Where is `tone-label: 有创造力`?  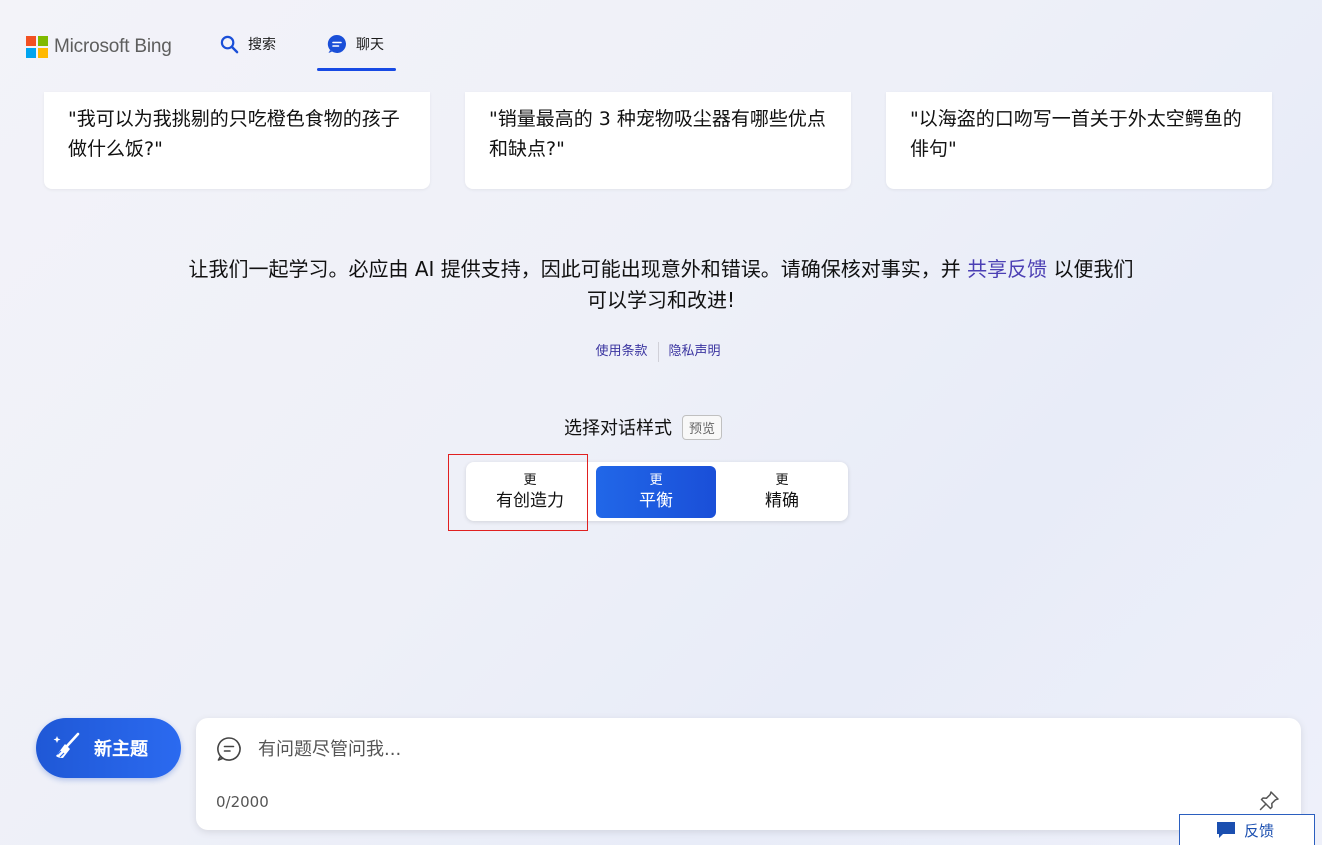 tone-label: 有创造力 is located at coordinates (530, 501).